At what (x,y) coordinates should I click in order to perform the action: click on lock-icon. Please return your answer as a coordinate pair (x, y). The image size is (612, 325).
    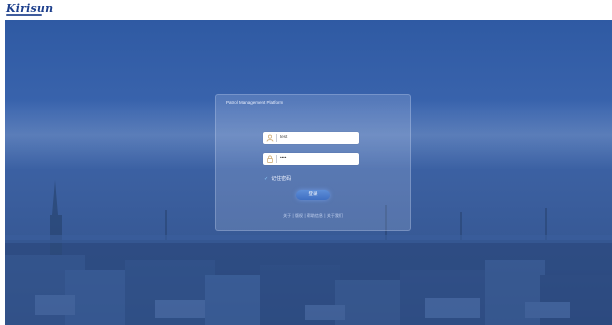
    Looking at the image, I should click on (270, 159).